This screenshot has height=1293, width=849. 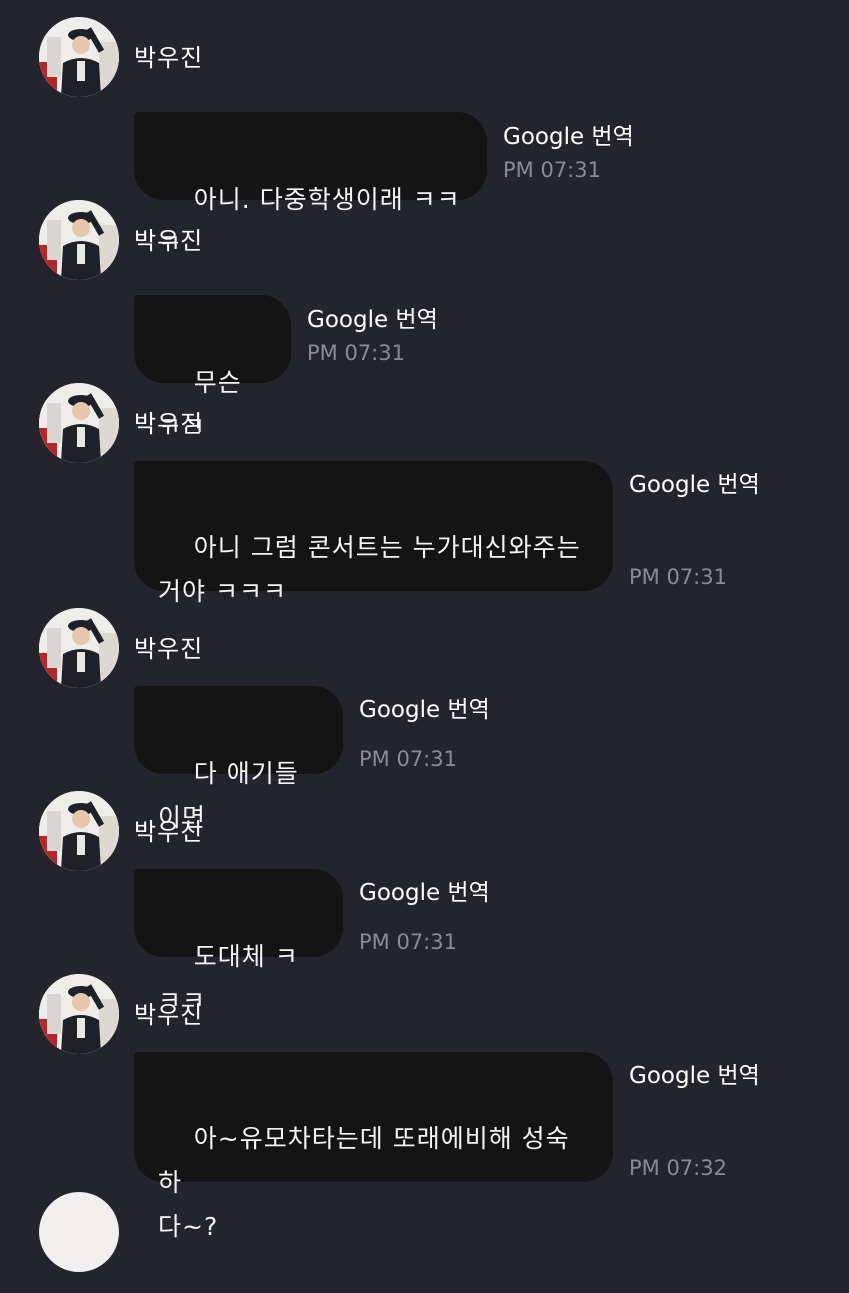 I want to click on message-bubble: 아~유모차타는데 또래에비해 성숙하 다~?, so click(x=373, y=1146).